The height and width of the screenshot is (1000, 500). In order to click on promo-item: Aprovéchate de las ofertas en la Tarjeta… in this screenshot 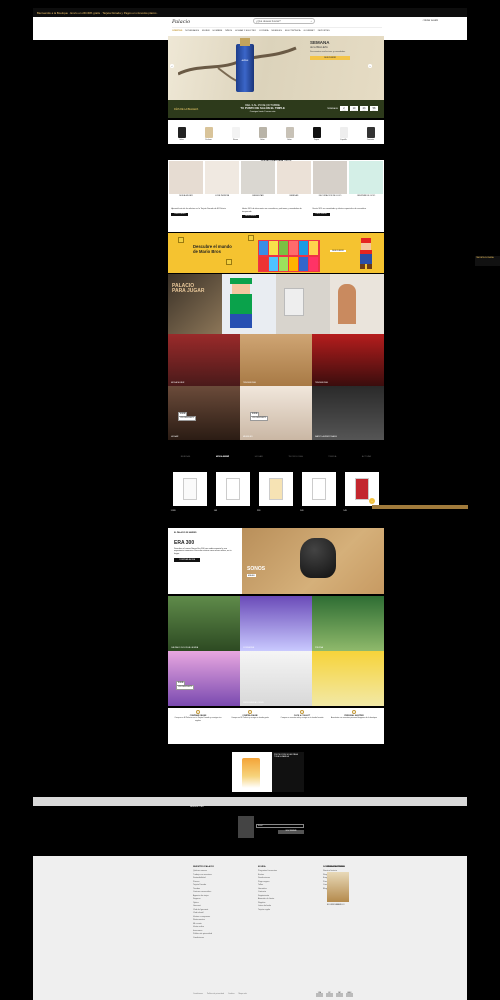, I will do `click(205, 219)`.